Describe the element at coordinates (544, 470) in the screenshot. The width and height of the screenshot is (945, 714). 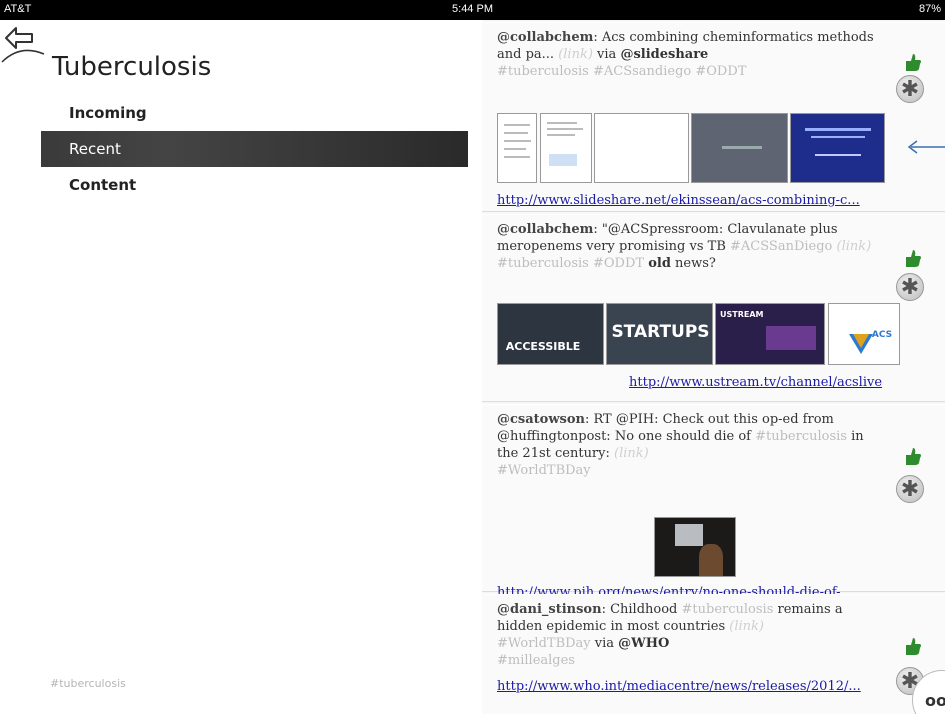
I see `hashtags: #WorldTBDay` at that location.